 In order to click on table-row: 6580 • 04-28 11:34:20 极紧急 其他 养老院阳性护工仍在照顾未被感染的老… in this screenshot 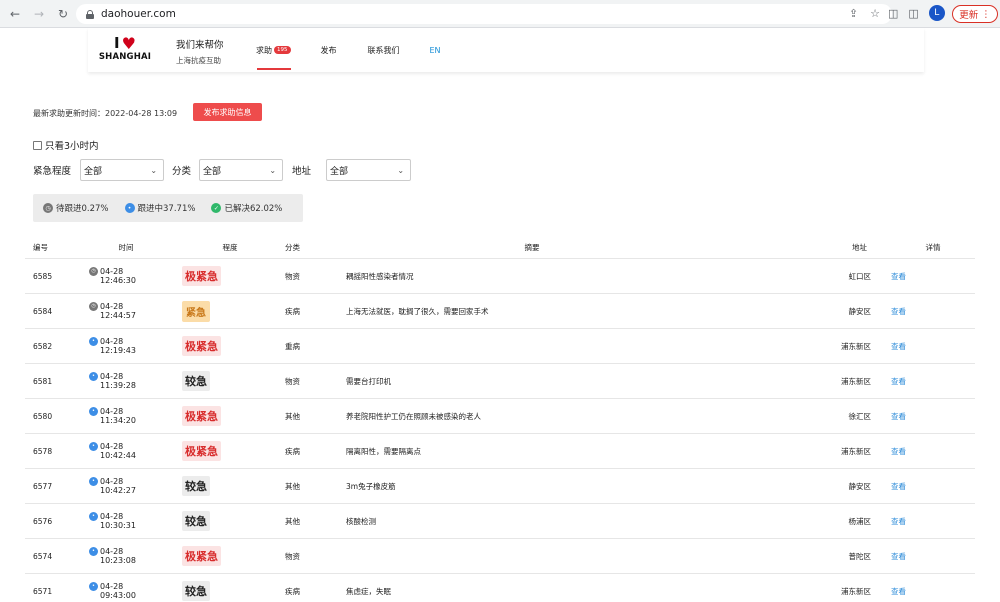, I will do `click(500, 415)`.